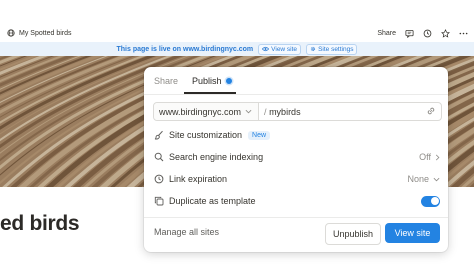  What do you see at coordinates (186, 232) in the screenshot?
I see `manage-all-sites-link: Manage all sites` at bounding box center [186, 232].